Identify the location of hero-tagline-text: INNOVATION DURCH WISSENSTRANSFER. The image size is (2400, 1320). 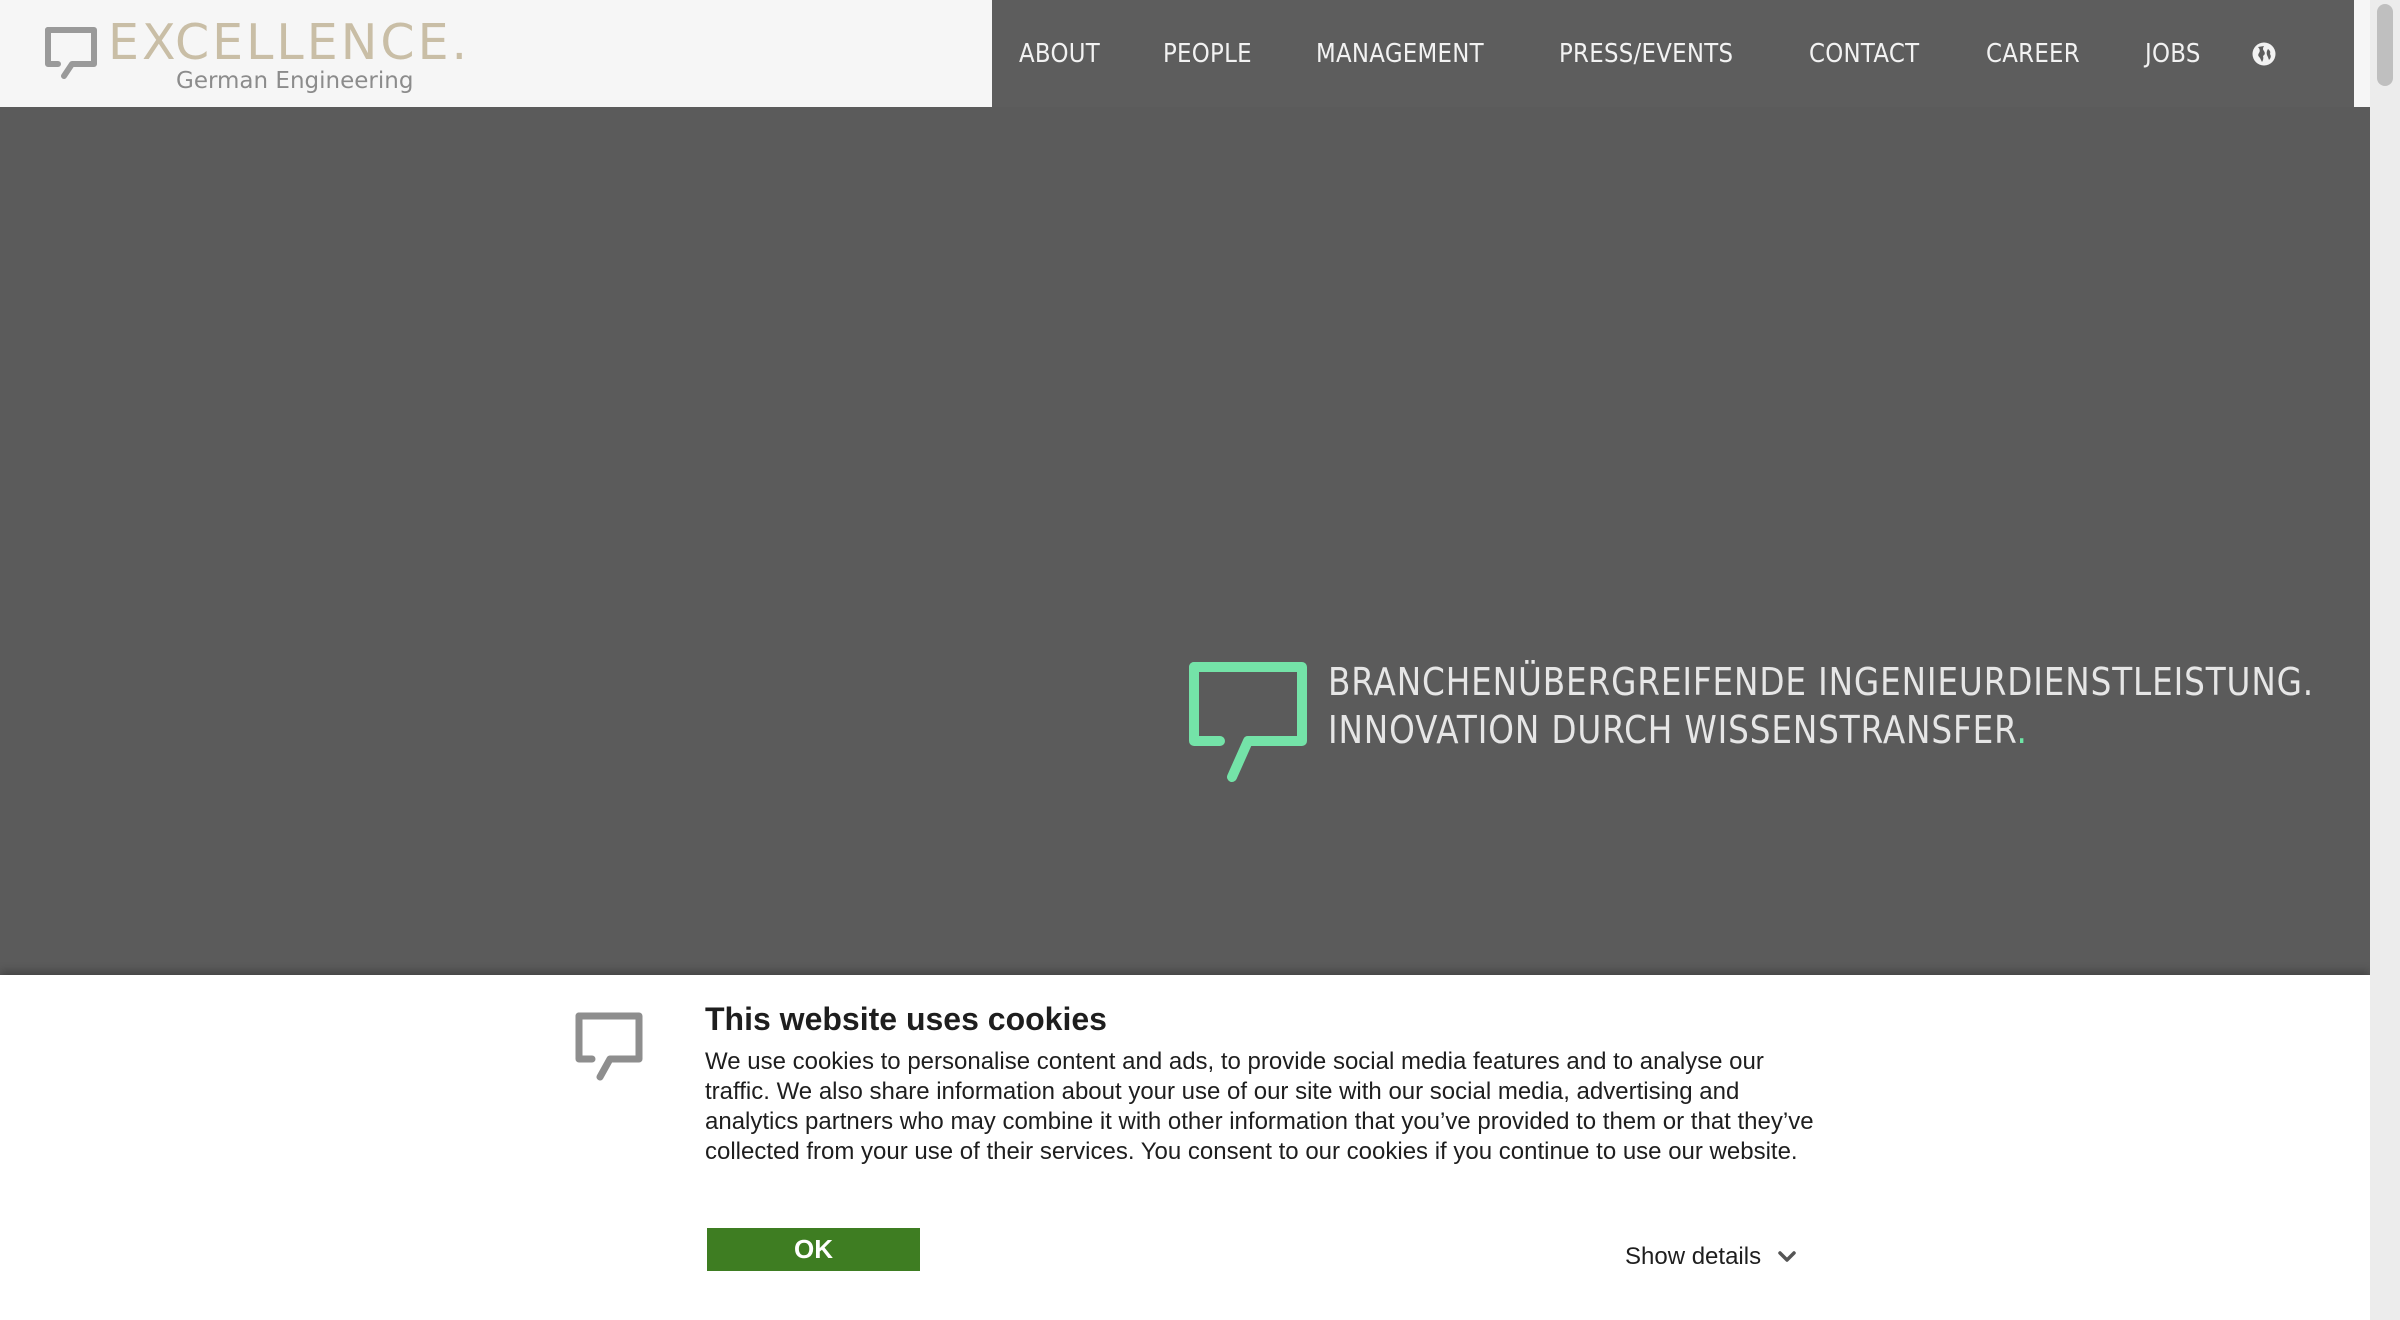
(1672, 730).